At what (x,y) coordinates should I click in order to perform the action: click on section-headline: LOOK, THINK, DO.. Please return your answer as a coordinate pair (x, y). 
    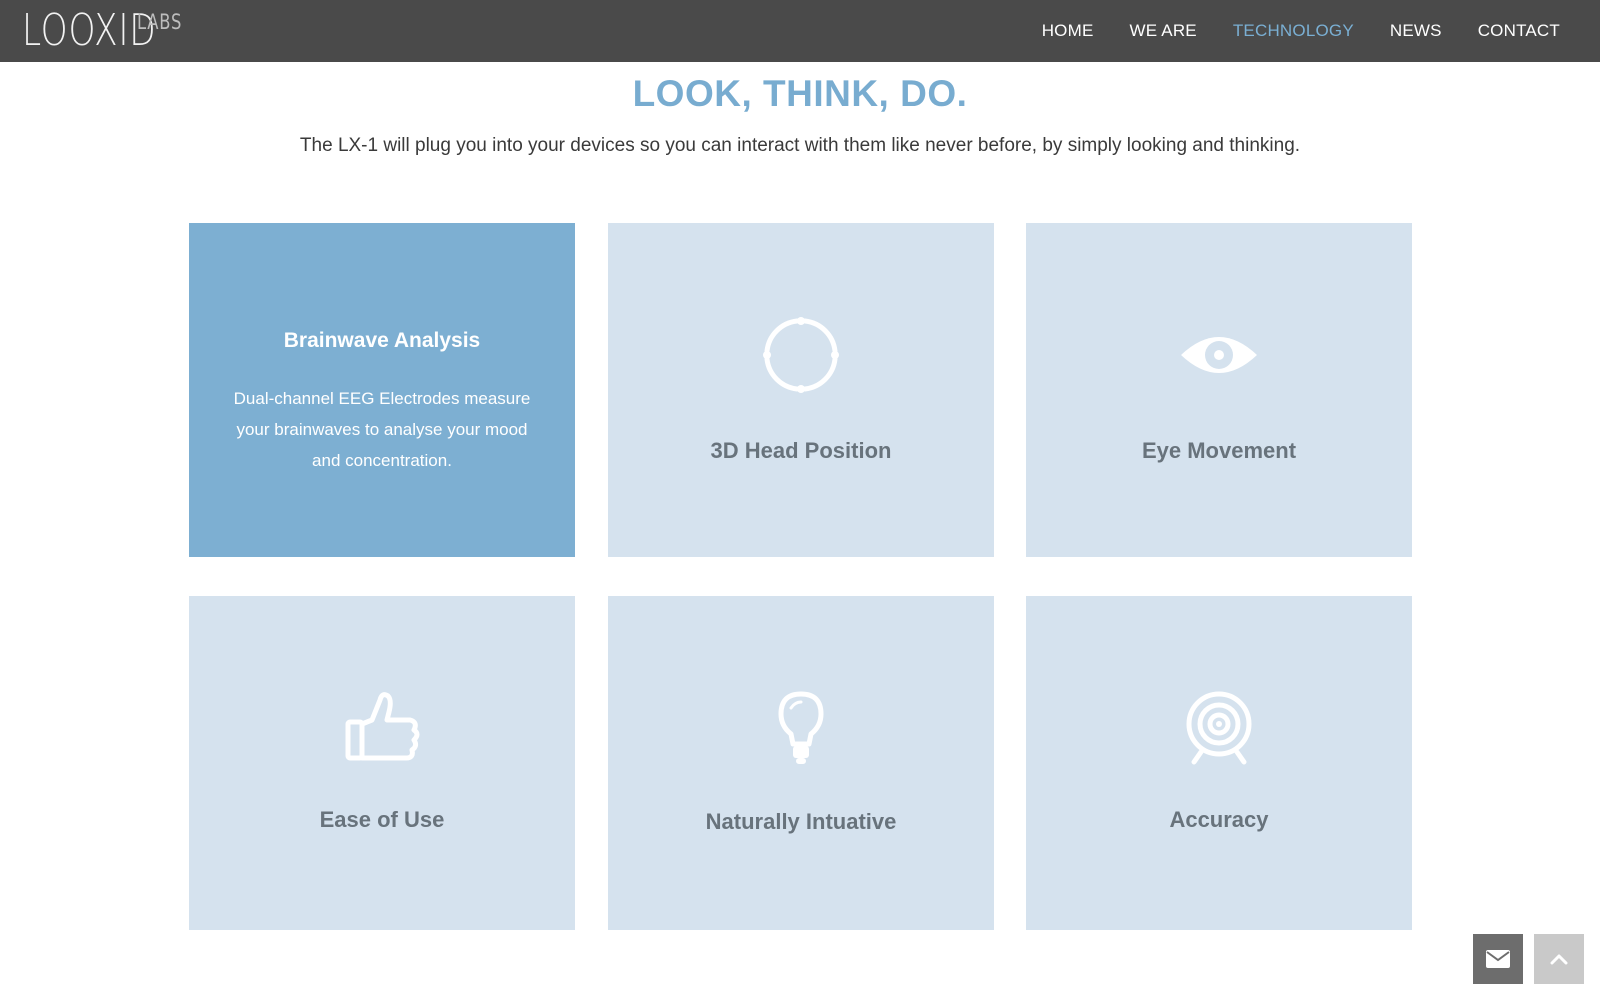
    Looking at the image, I should click on (800, 93).